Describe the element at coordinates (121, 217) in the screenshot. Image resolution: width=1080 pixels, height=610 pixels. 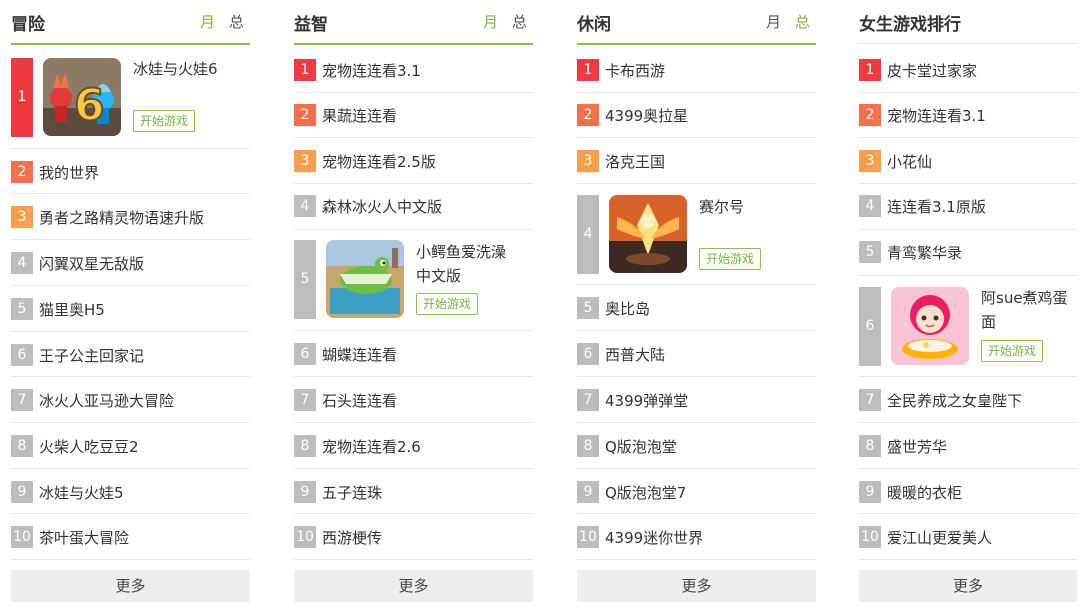
I see `game-name: 勇者之路精灵物语速升版` at that location.